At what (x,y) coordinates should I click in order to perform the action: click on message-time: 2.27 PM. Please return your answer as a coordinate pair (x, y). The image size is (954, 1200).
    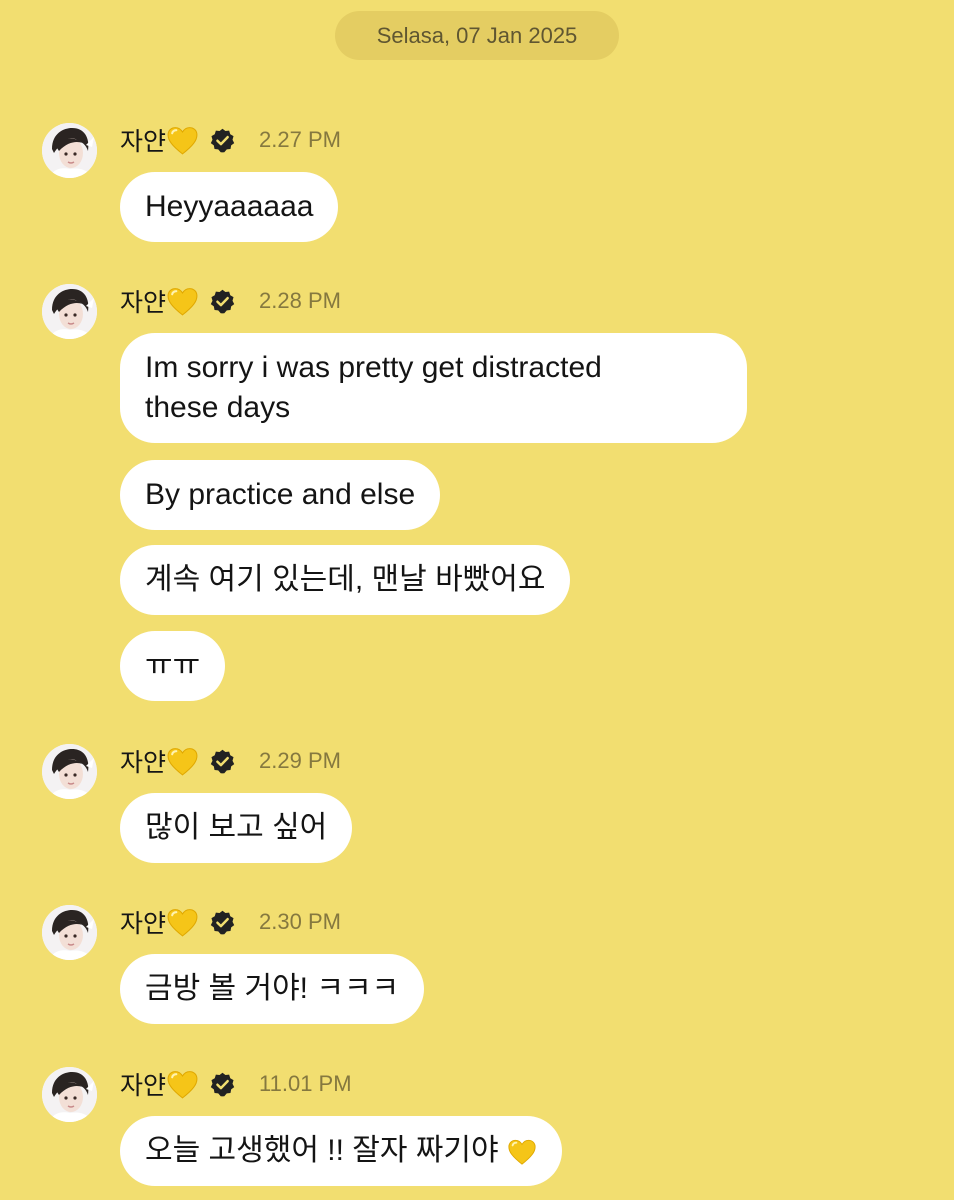
    Looking at the image, I should click on (300, 139).